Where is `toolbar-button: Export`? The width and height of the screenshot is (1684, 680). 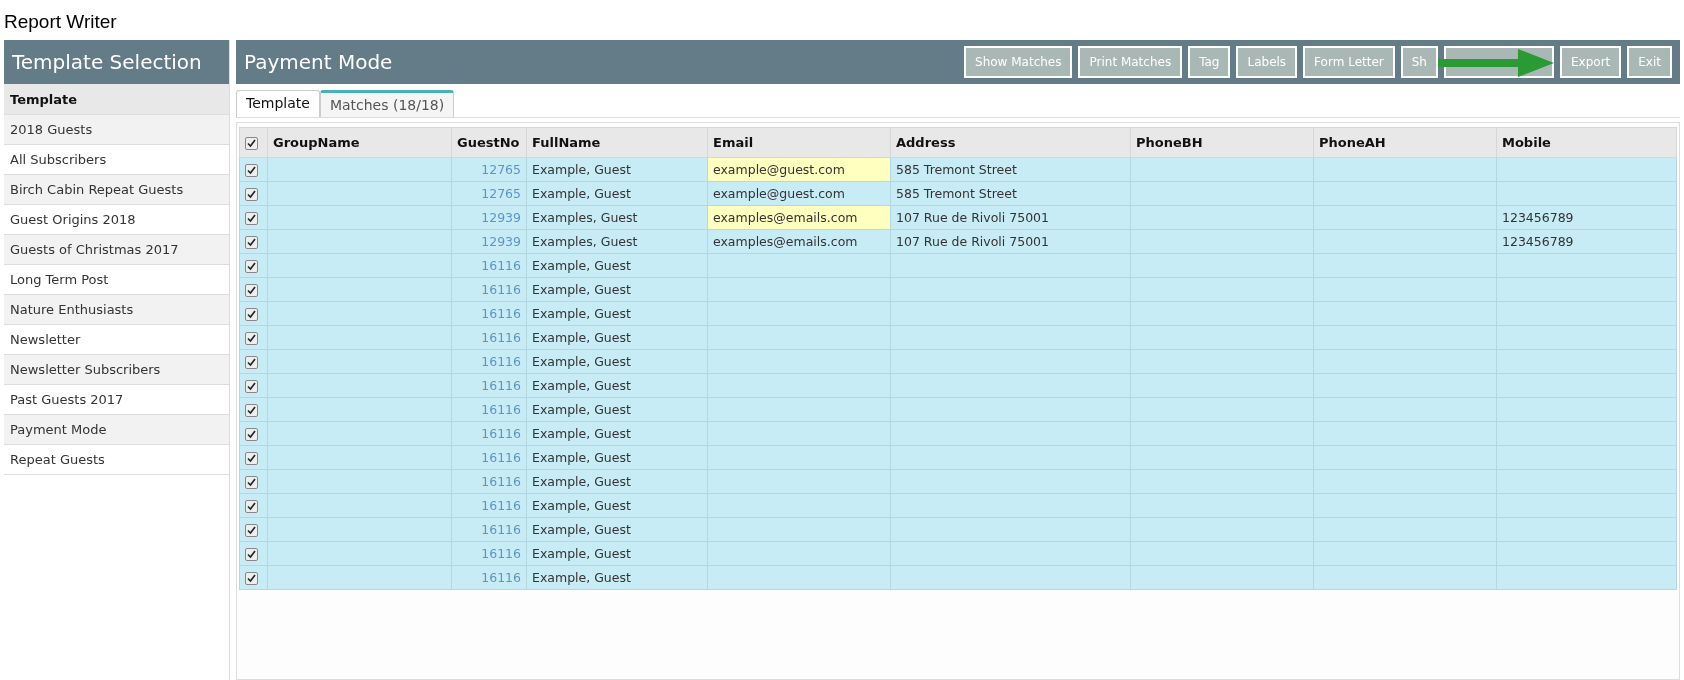 toolbar-button: Export is located at coordinates (1591, 62).